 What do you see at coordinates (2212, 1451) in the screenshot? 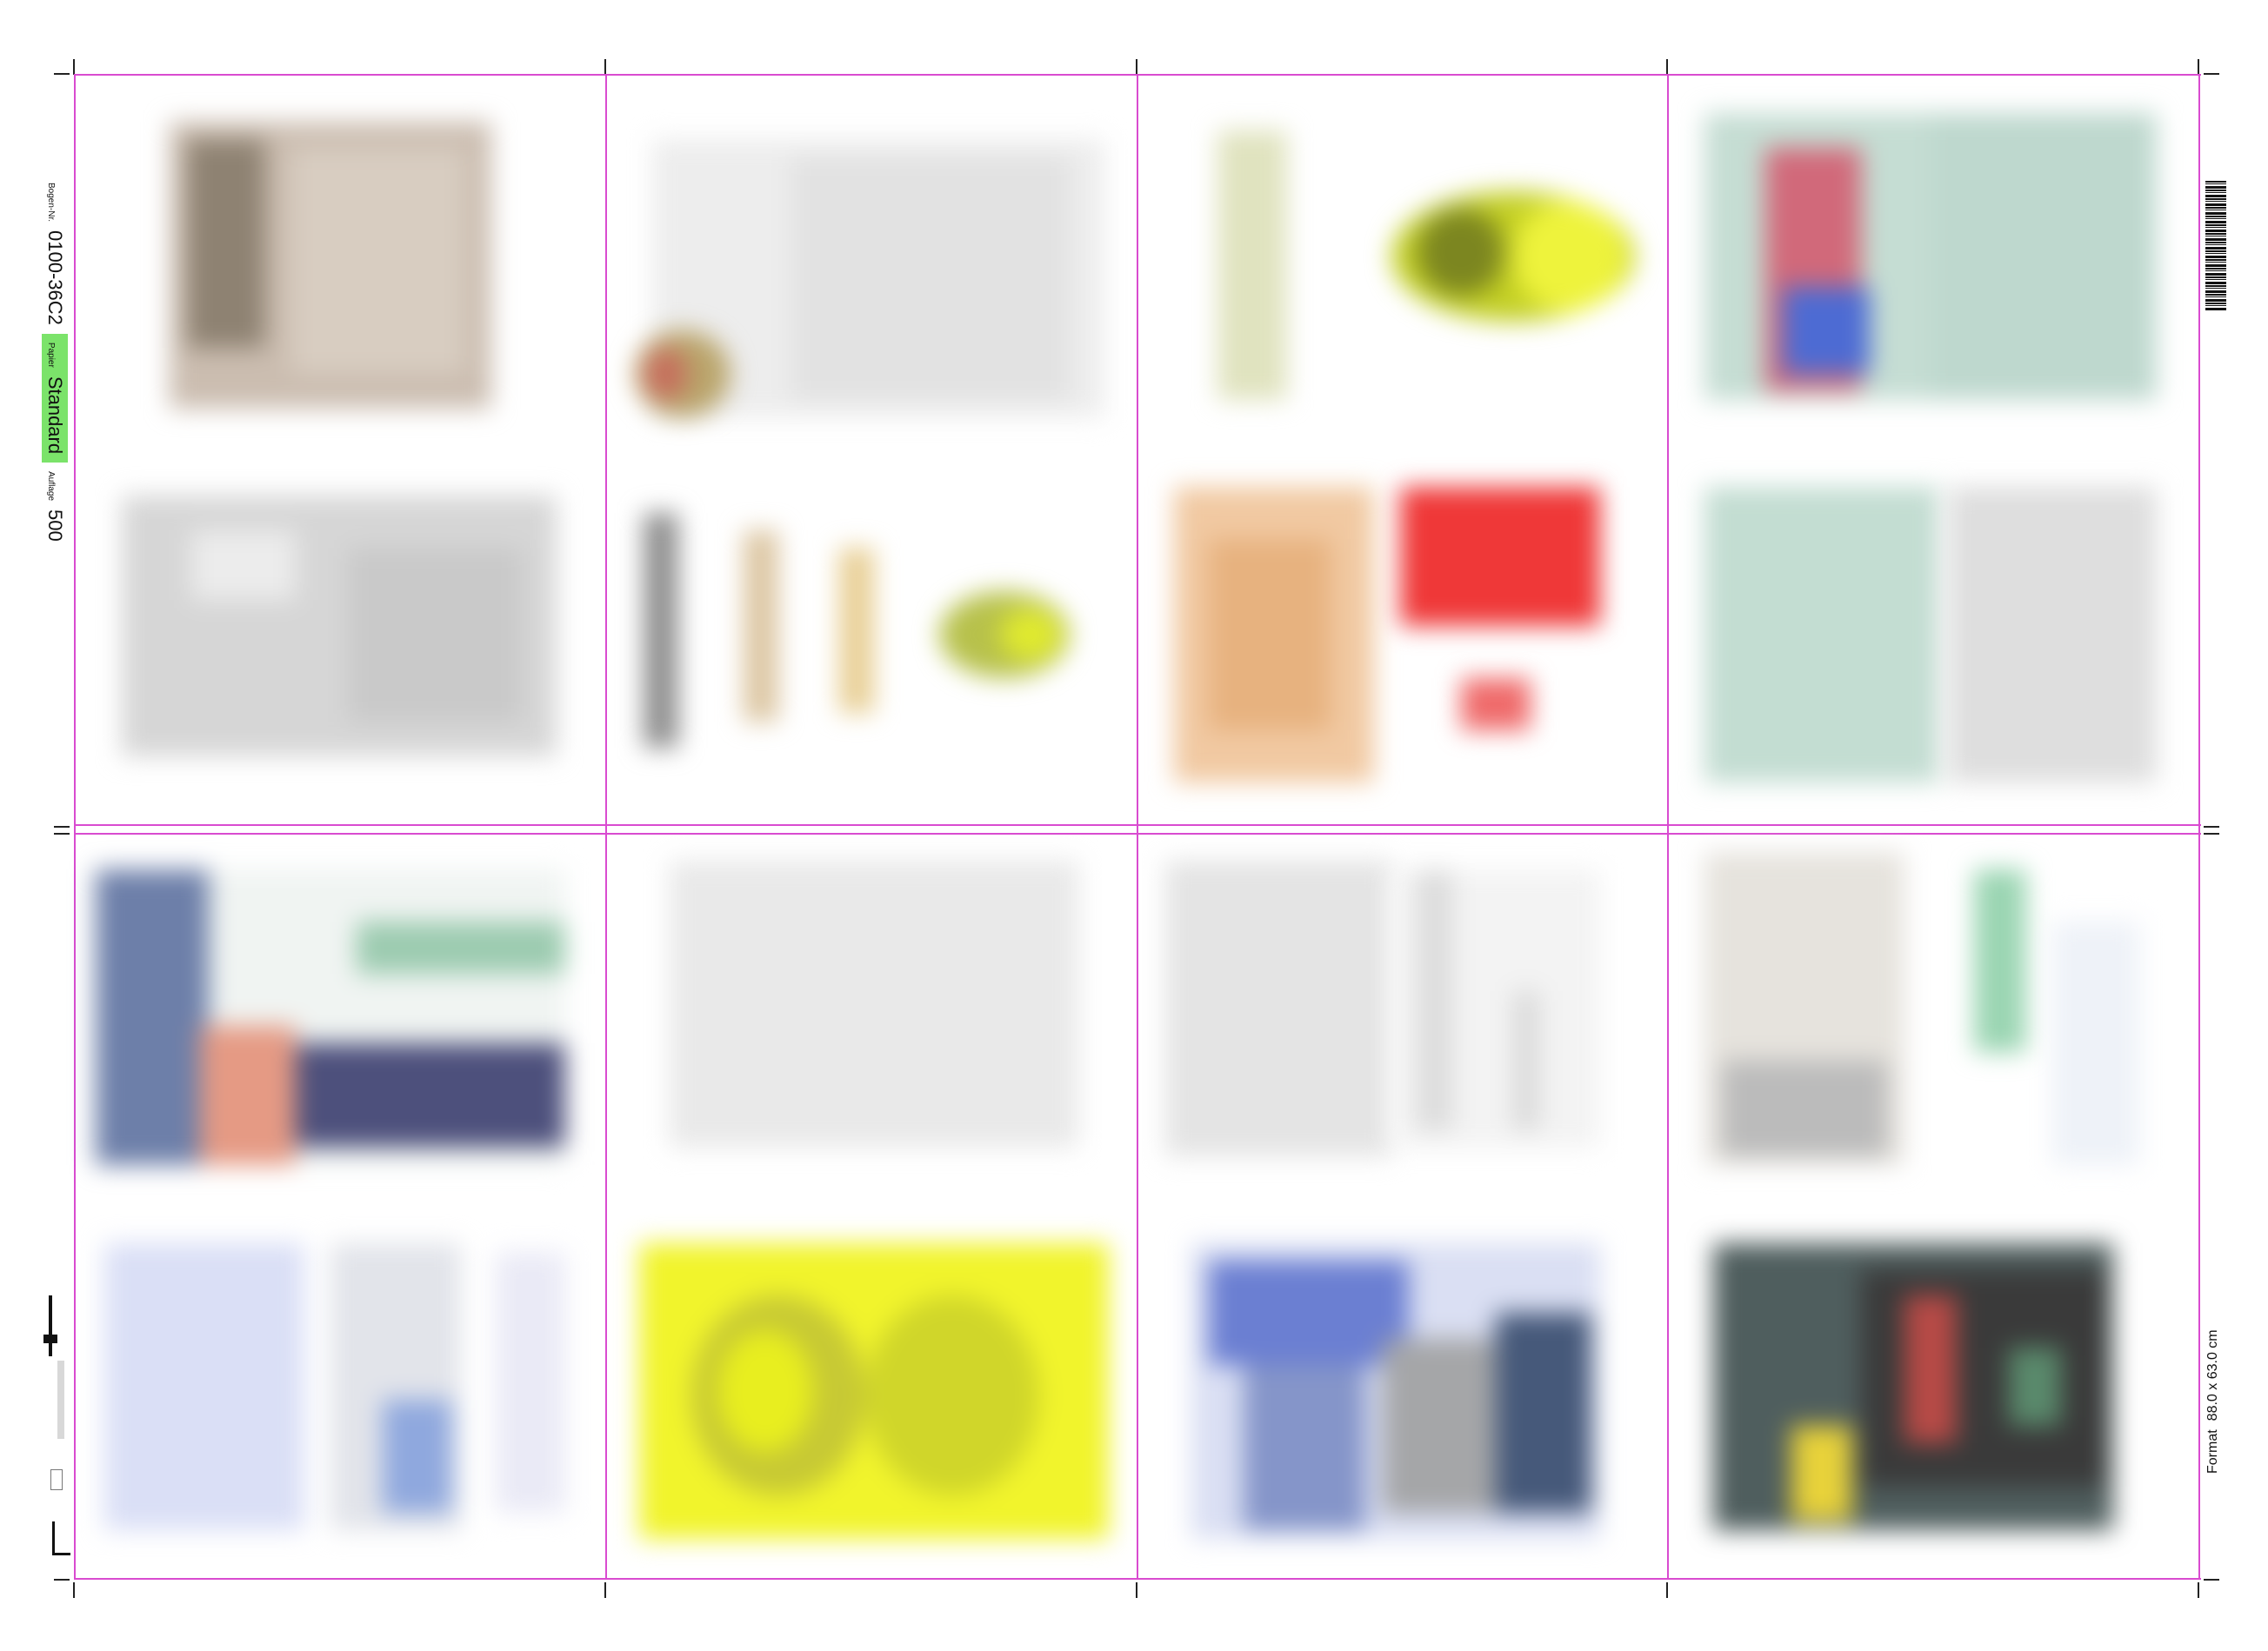
I see `format-label: Format` at bounding box center [2212, 1451].